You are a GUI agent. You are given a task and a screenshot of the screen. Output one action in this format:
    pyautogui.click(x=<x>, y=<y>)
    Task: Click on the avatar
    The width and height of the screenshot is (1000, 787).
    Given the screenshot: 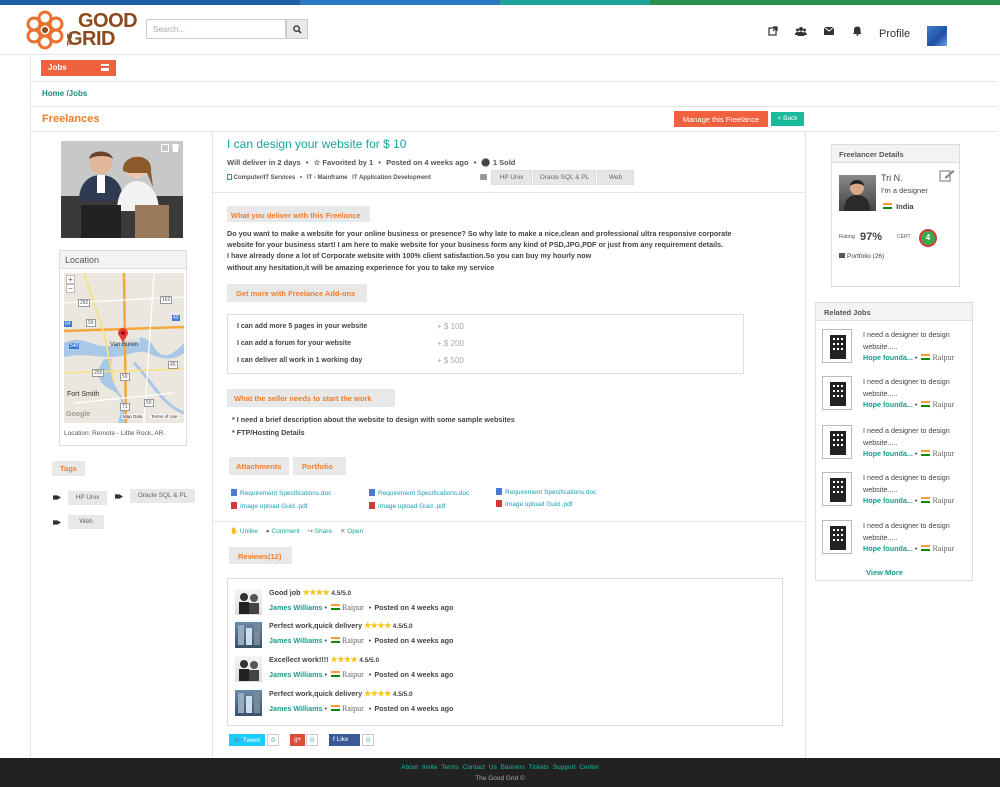 What is the action you would take?
    pyautogui.click(x=937, y=36)
    